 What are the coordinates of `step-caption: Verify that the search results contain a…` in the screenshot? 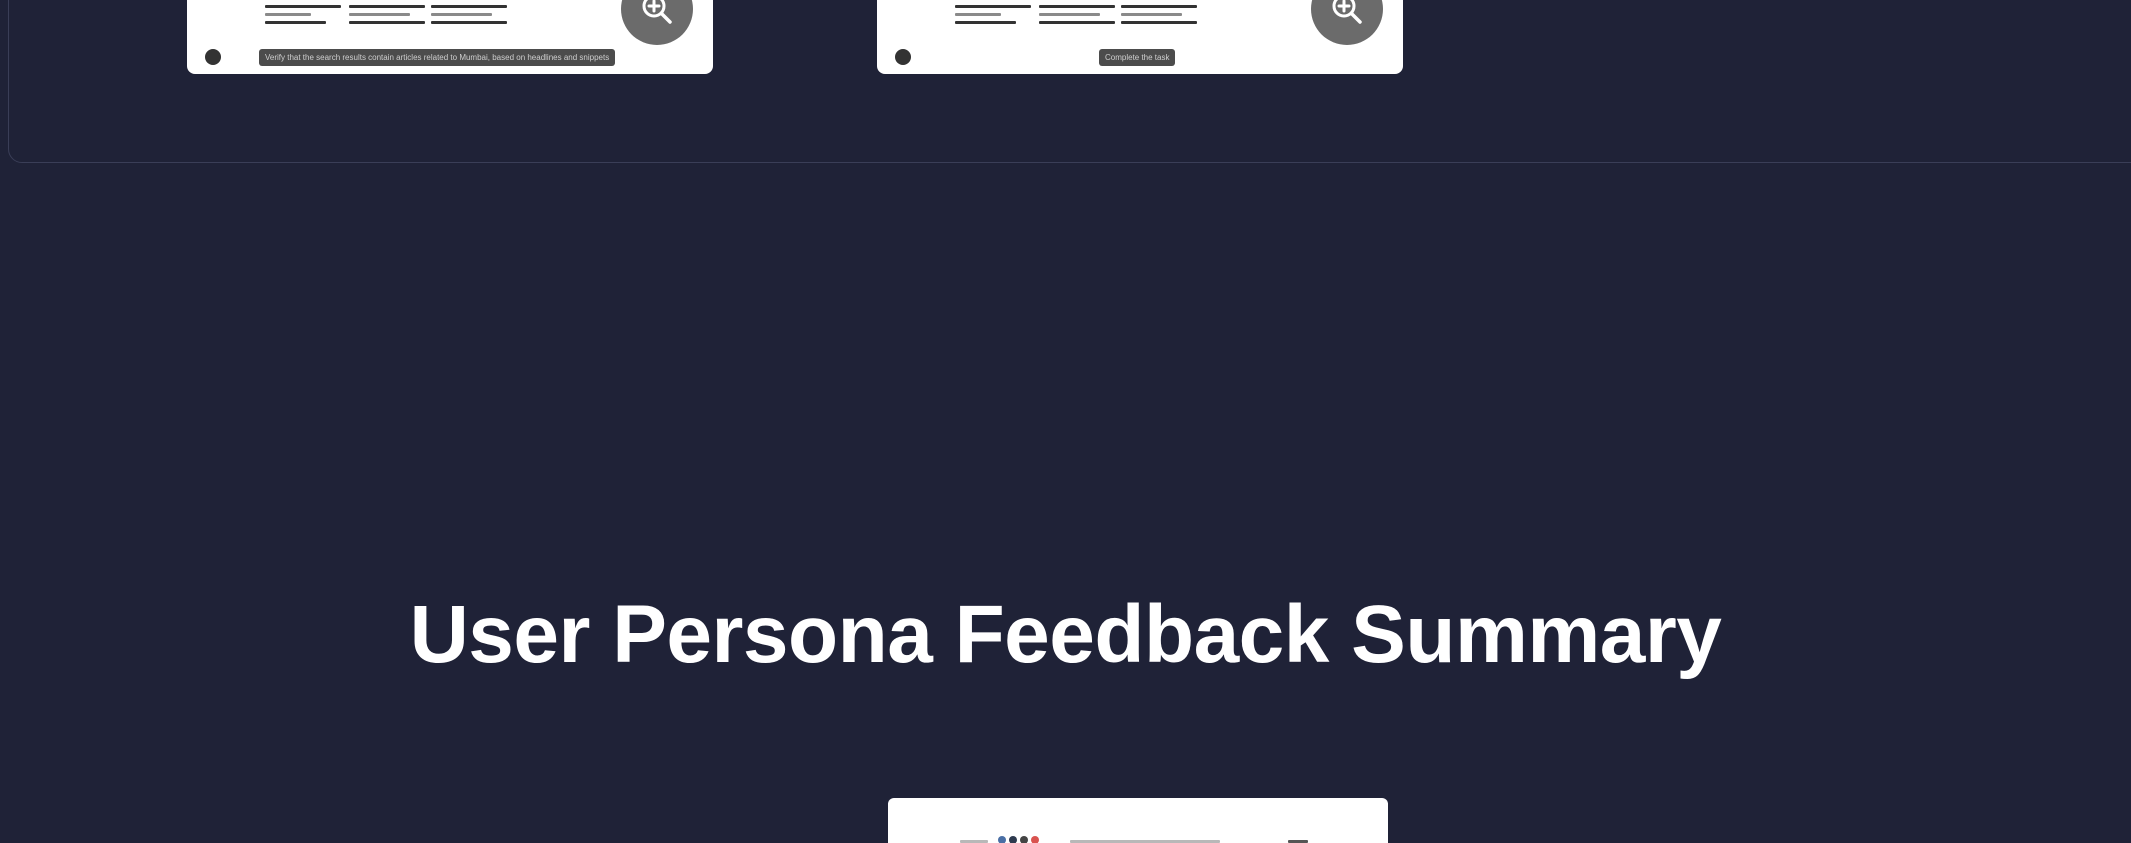 It's located at (437, 57).